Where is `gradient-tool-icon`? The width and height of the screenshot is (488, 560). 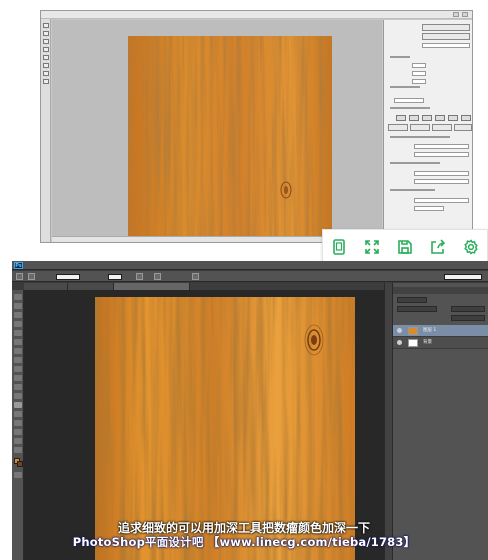 gradient-tool-icon is located at coordinates (18, 396).